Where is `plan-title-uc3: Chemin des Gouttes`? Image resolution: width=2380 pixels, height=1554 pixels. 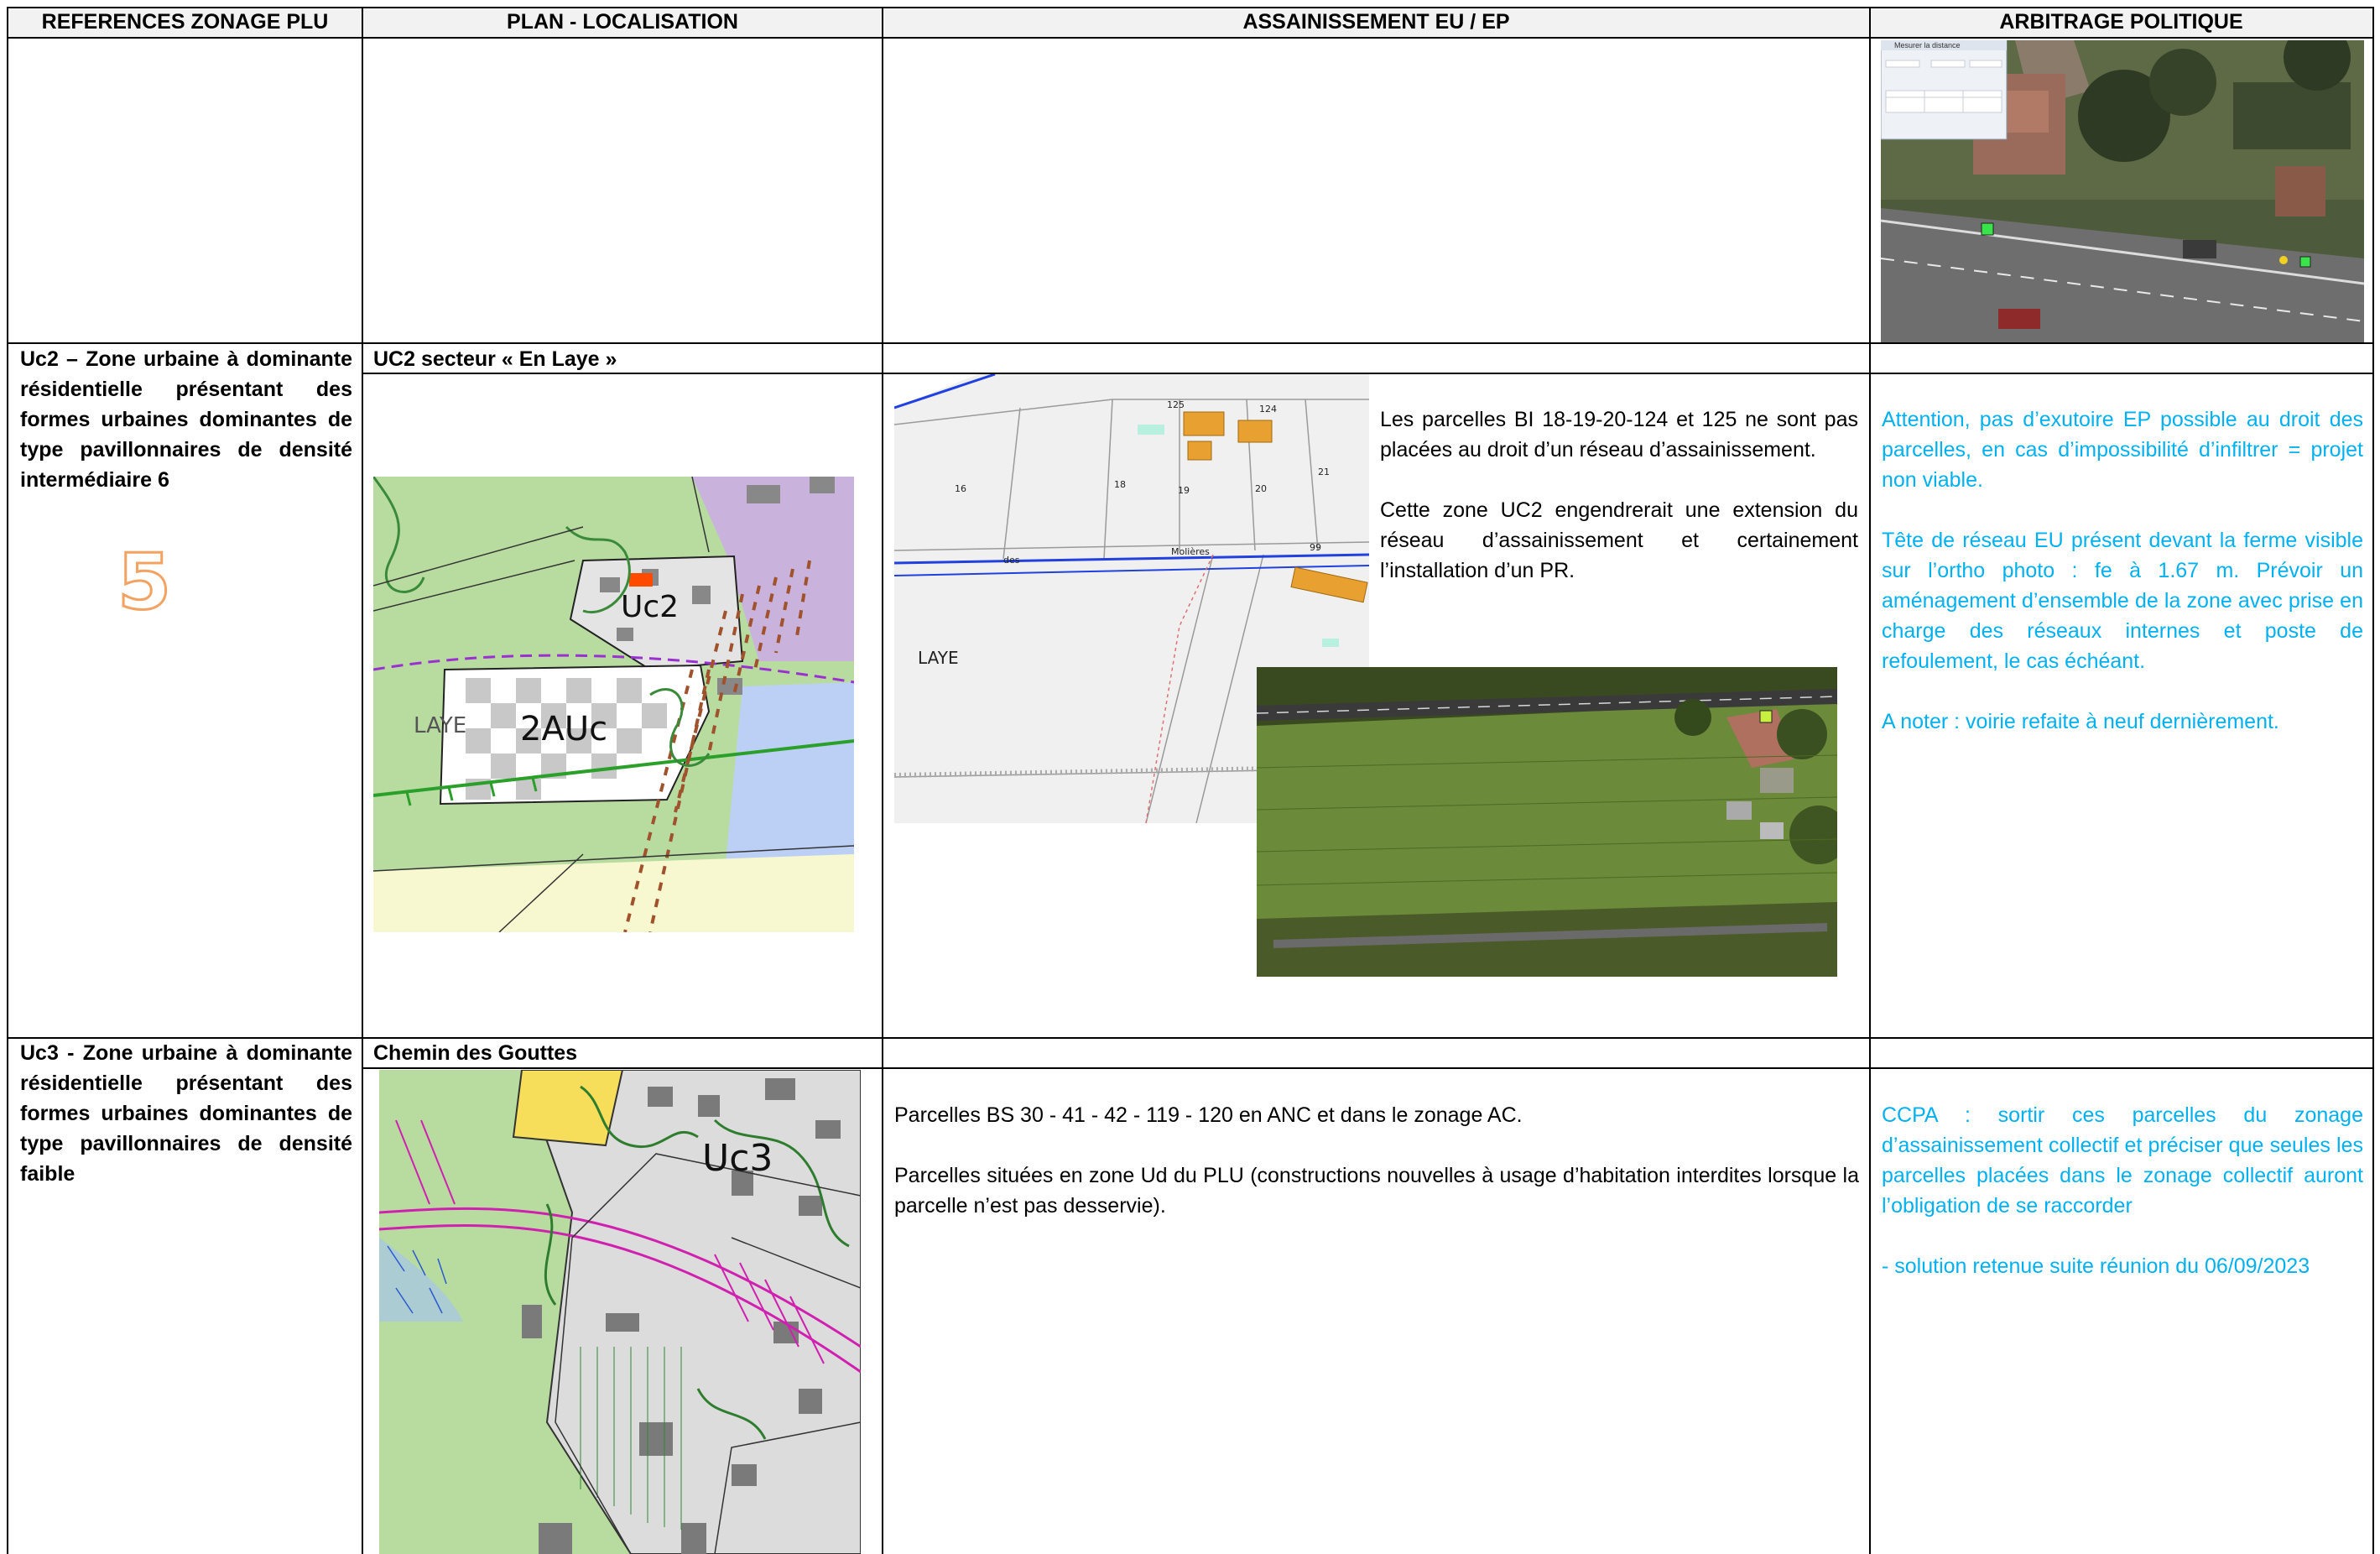 plan-title-uc3: Chemin des Gouttes is located at coordinates (475, 1053).